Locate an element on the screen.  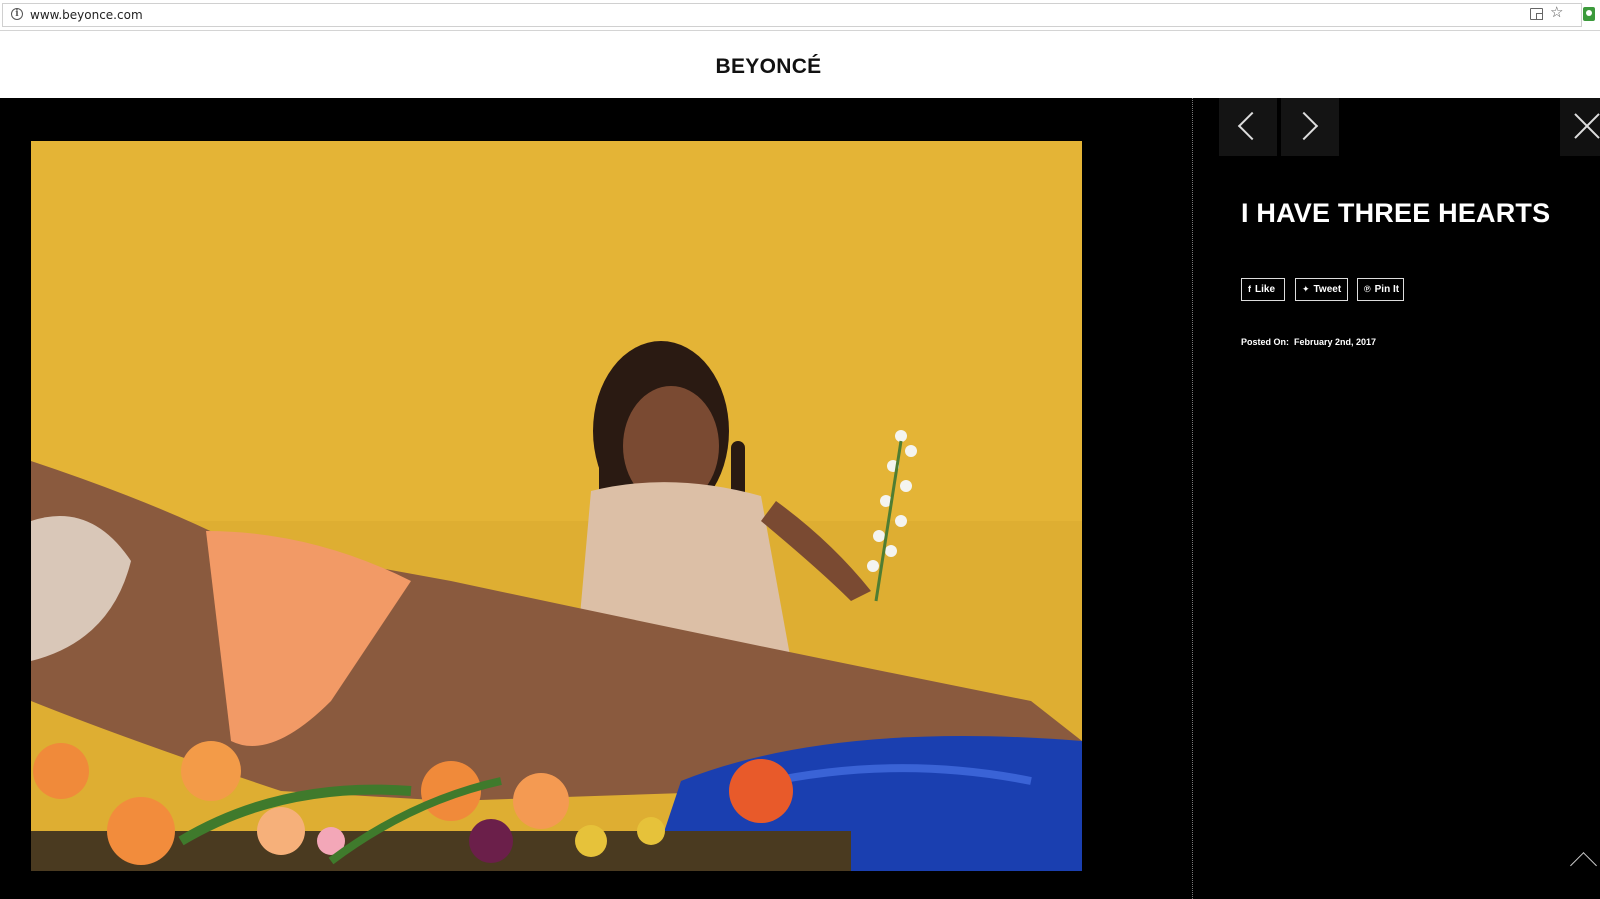
address-bar: i www.beyonce.com is located at coordinates (792, 15).